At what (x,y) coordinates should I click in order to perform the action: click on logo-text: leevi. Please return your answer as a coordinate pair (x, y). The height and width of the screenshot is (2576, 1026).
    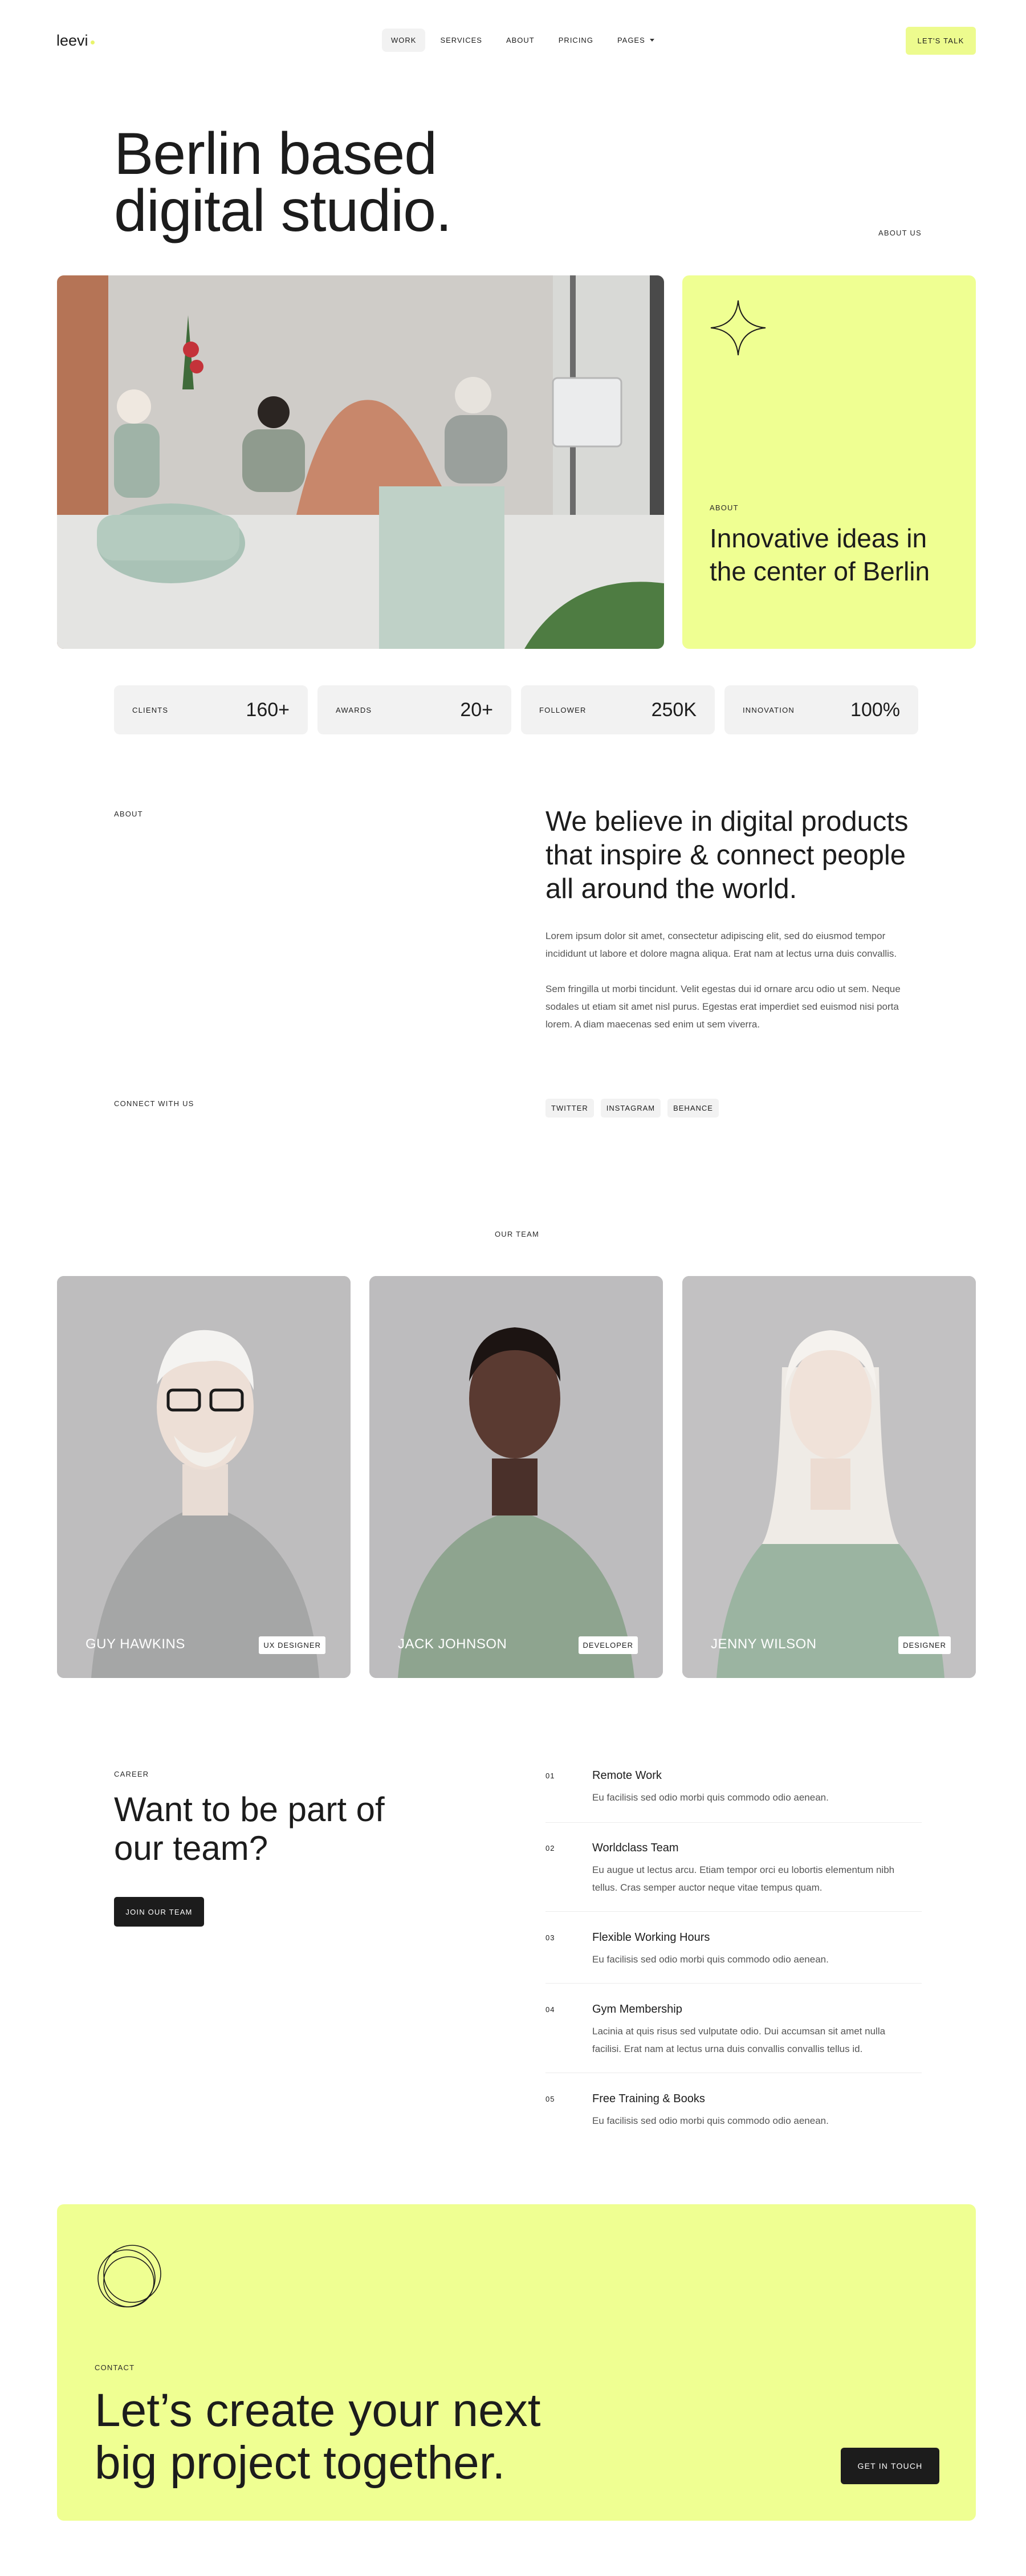
    Looking at the image, I should click on (72, 40).